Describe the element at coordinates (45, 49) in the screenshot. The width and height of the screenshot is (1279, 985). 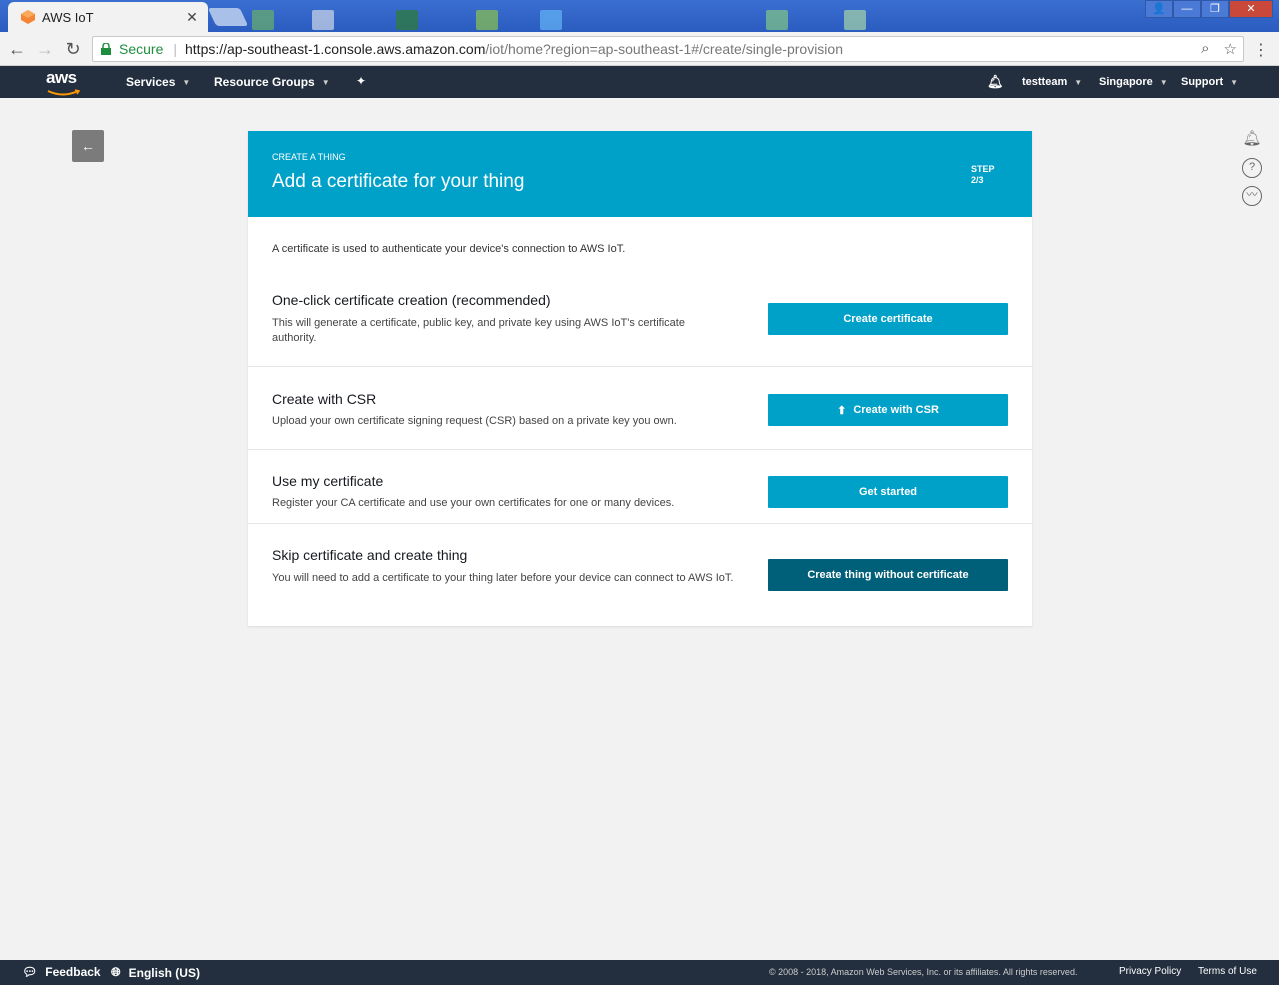
I see `forward-arrow-icon: →` at that location.